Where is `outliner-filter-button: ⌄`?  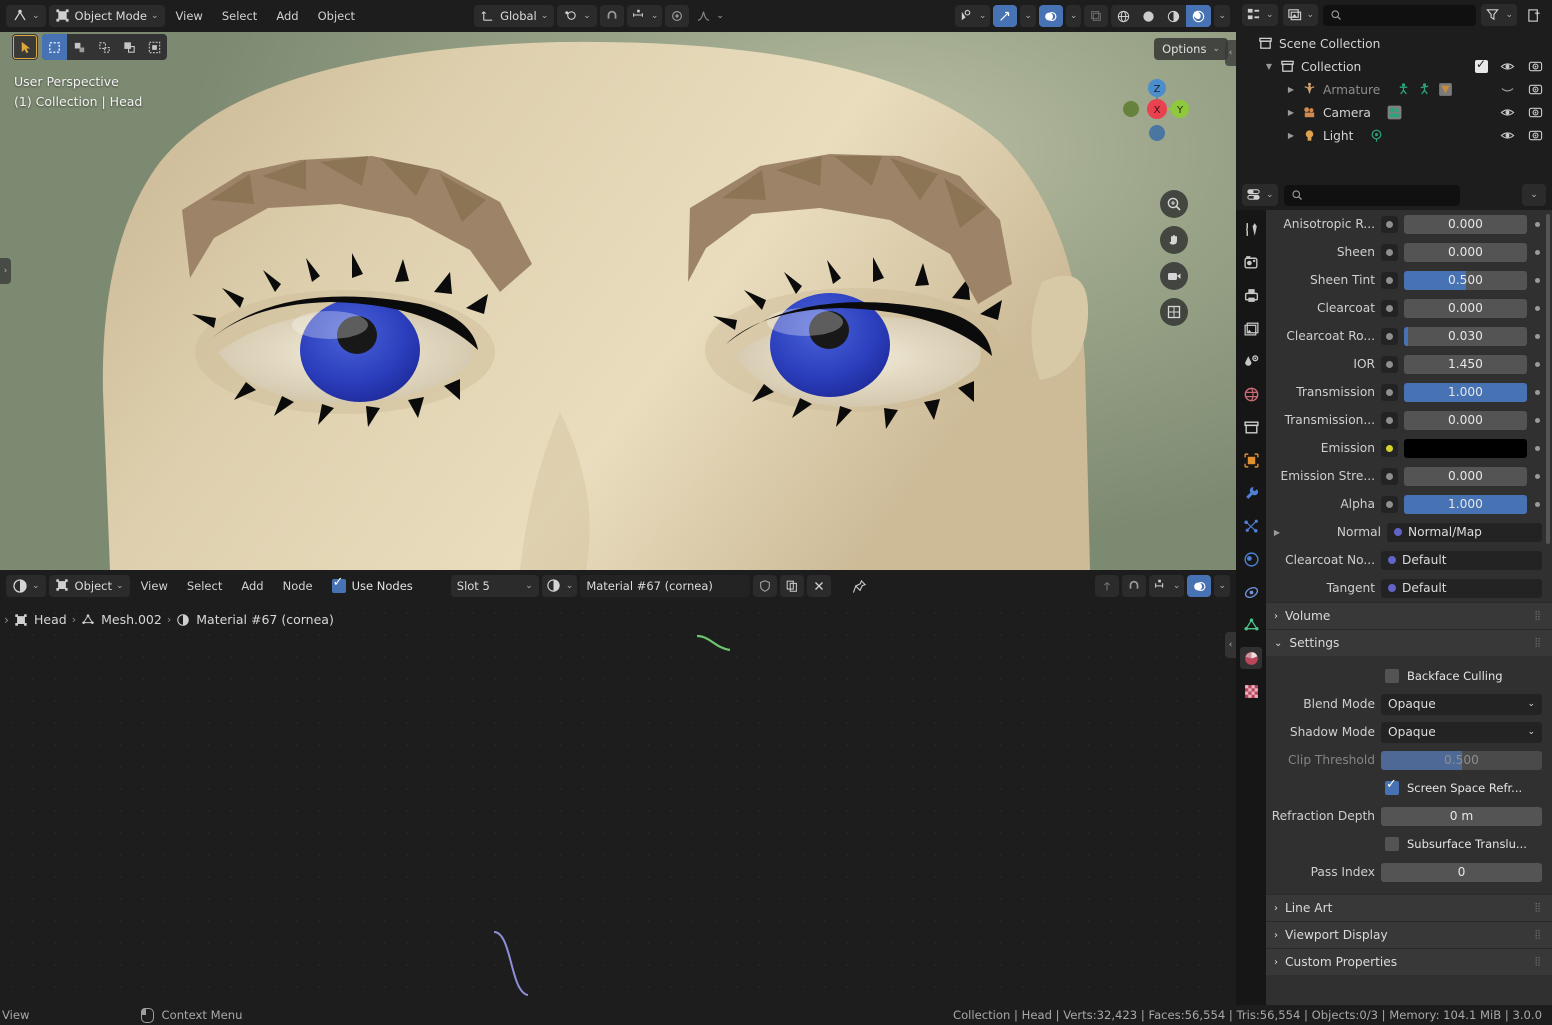
outliner-filter-button: ⌄ is located at coordinates (1499, 15).